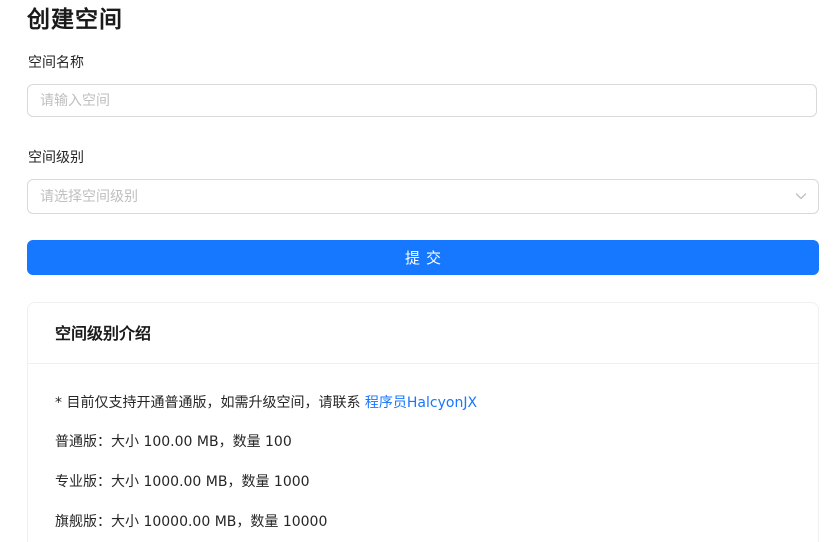 This screenshot has height=542, width=835. Describe the element at coordinates (423, 333) in the screenshot. I see `card-header: 空间级别介绍` at that location.